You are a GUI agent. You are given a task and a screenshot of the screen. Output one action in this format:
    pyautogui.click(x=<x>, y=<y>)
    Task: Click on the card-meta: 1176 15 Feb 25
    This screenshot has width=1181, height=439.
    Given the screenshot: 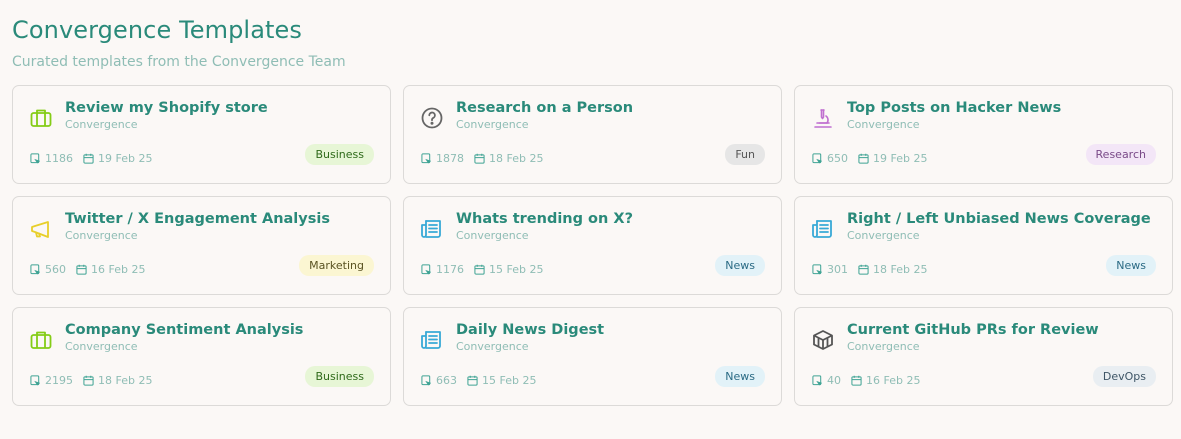 What is the action you would take?
    pyautogui.click(x=482, y=269)
    